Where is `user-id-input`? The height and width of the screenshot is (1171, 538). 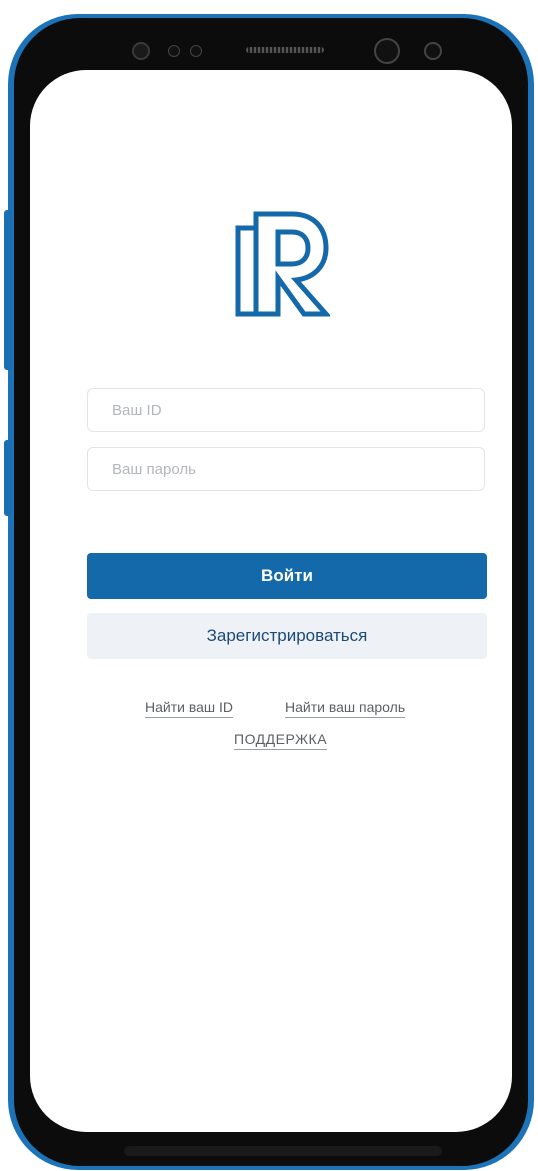 user-id-input is located at coordinates (286, 410).